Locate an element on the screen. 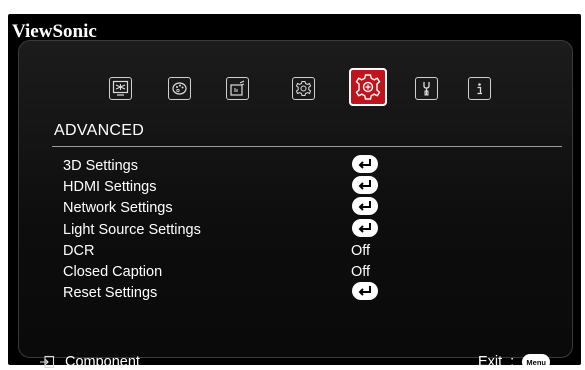 The width and height of the screenshot is (585, 370). tab-information is located at coordinates (479, 88).